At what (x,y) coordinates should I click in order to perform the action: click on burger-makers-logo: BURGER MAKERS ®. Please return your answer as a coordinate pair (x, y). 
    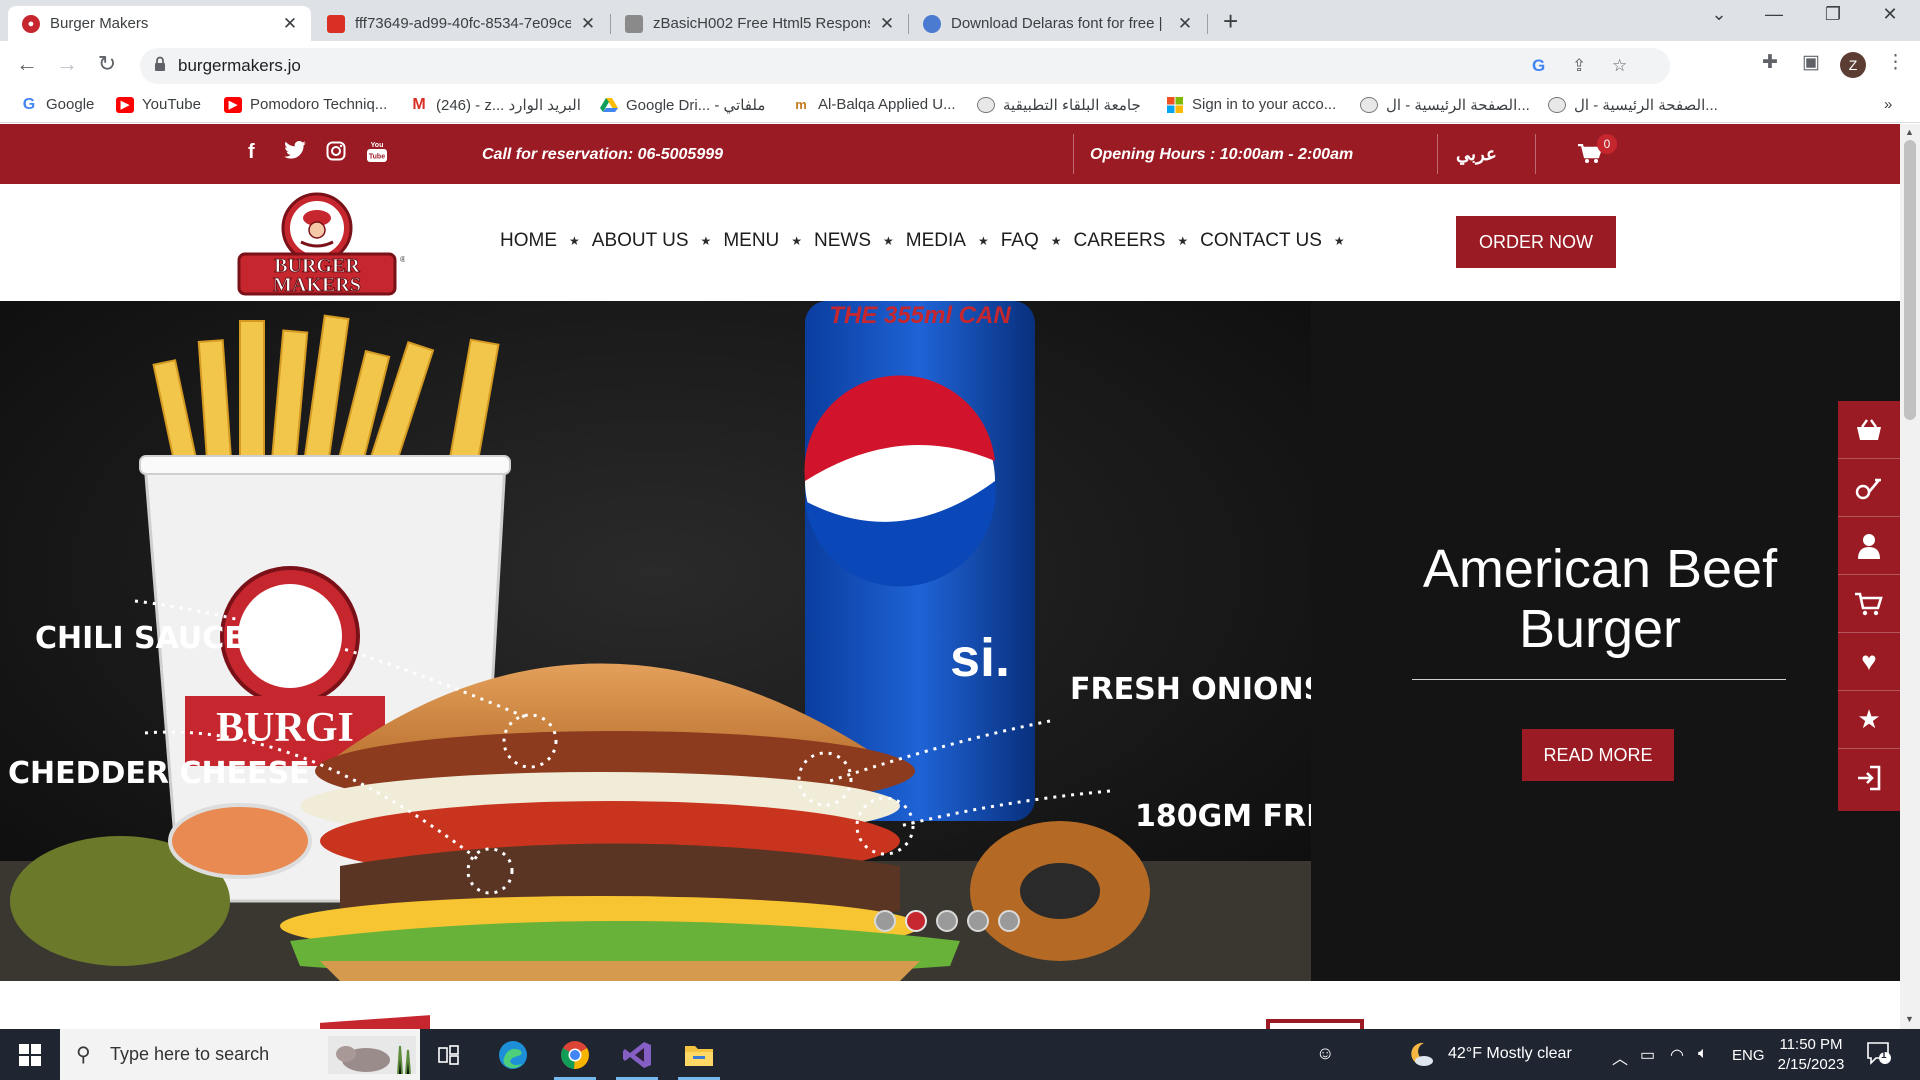
    Looking at the image, I should click on (320, 244).